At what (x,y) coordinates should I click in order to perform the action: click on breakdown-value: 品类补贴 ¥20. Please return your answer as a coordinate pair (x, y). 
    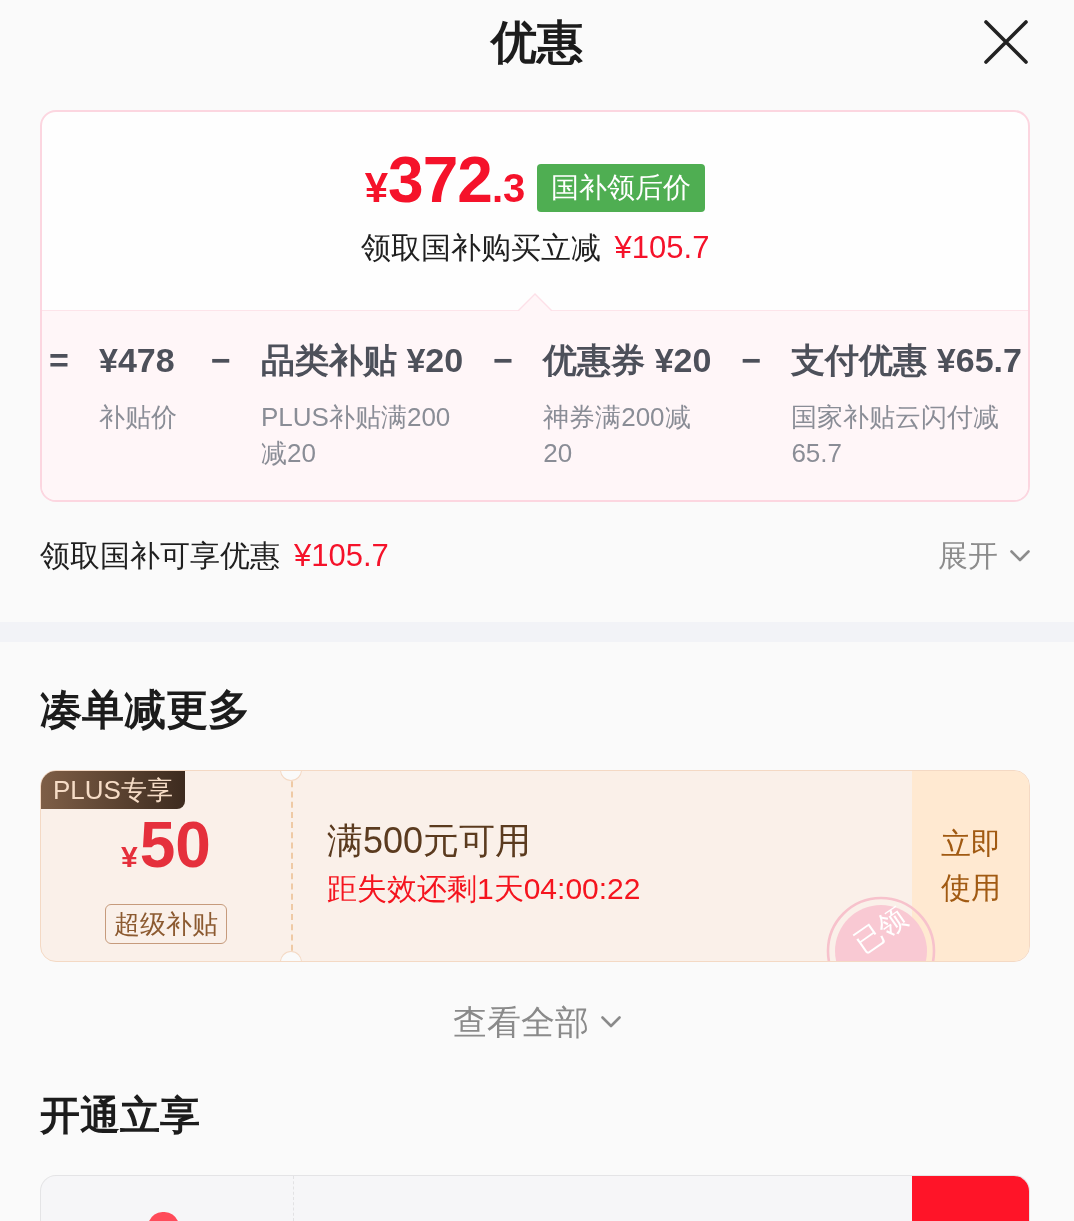
    Looking at the image, I should click on (362, 360).